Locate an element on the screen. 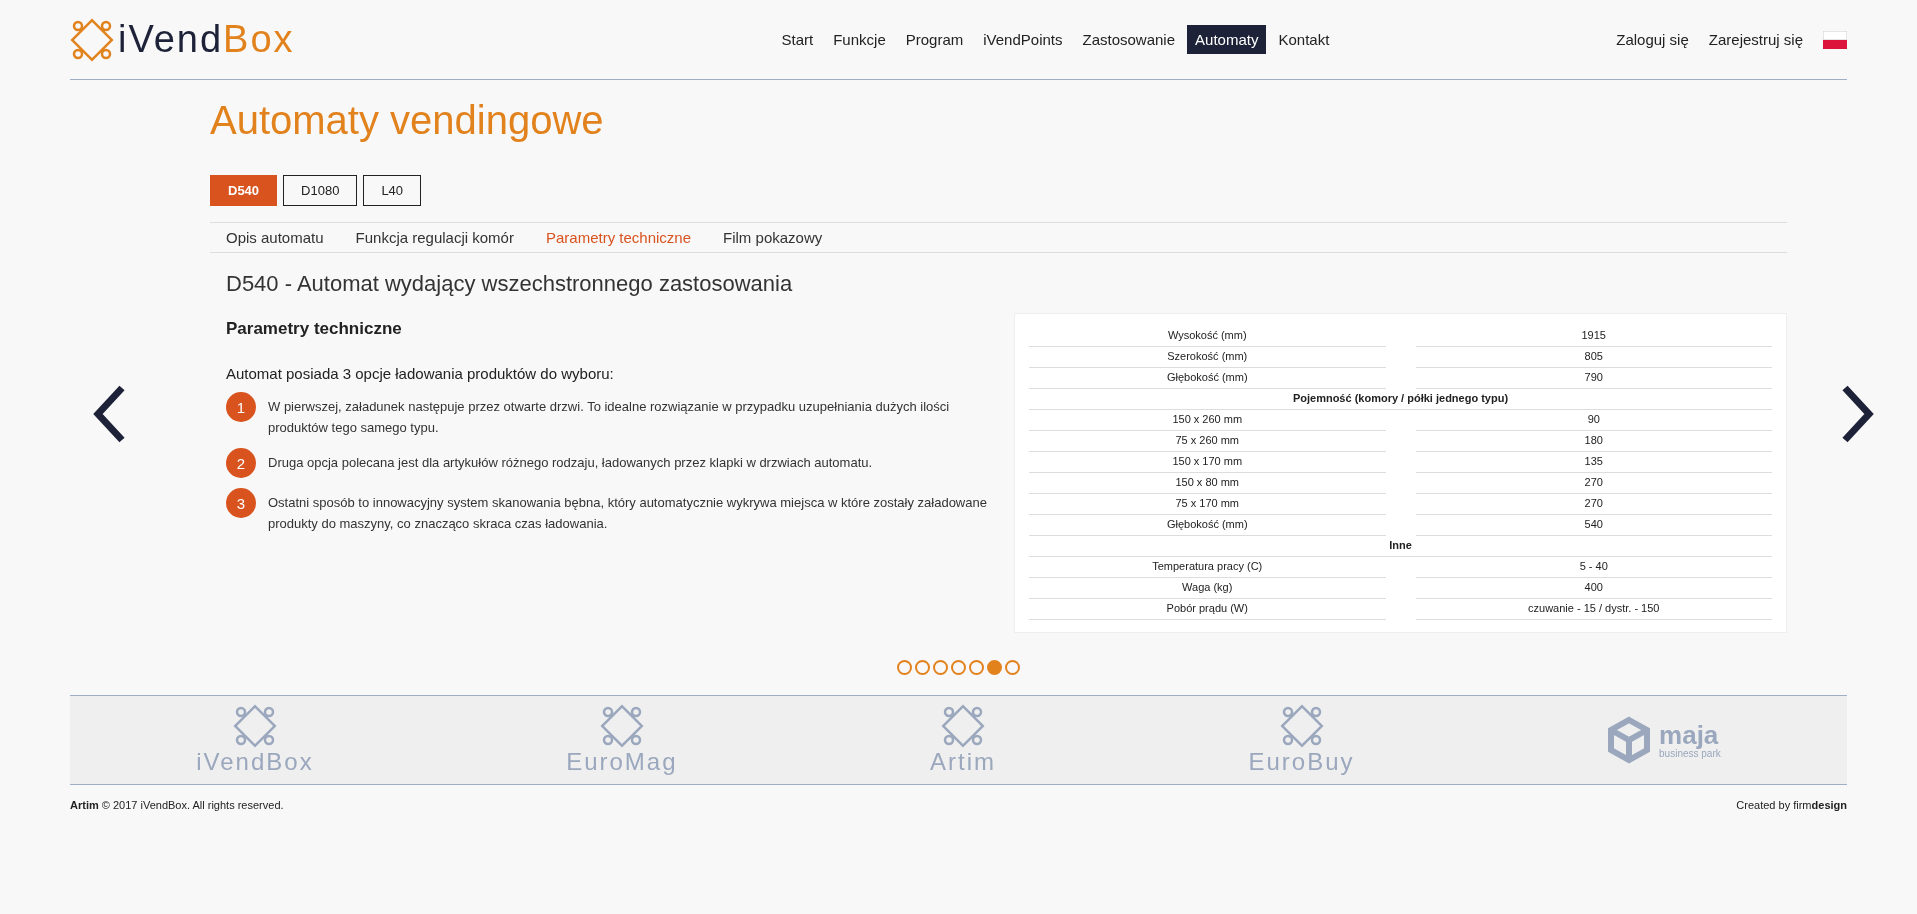  table-cell: Temperatura pracy (C) is located at coordinates (1207, 567).